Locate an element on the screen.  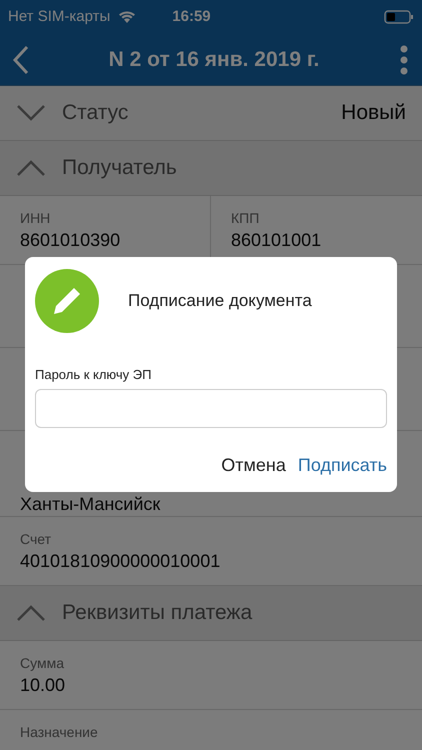
cancel-button: Отмена is located at coordinates (253, 465).